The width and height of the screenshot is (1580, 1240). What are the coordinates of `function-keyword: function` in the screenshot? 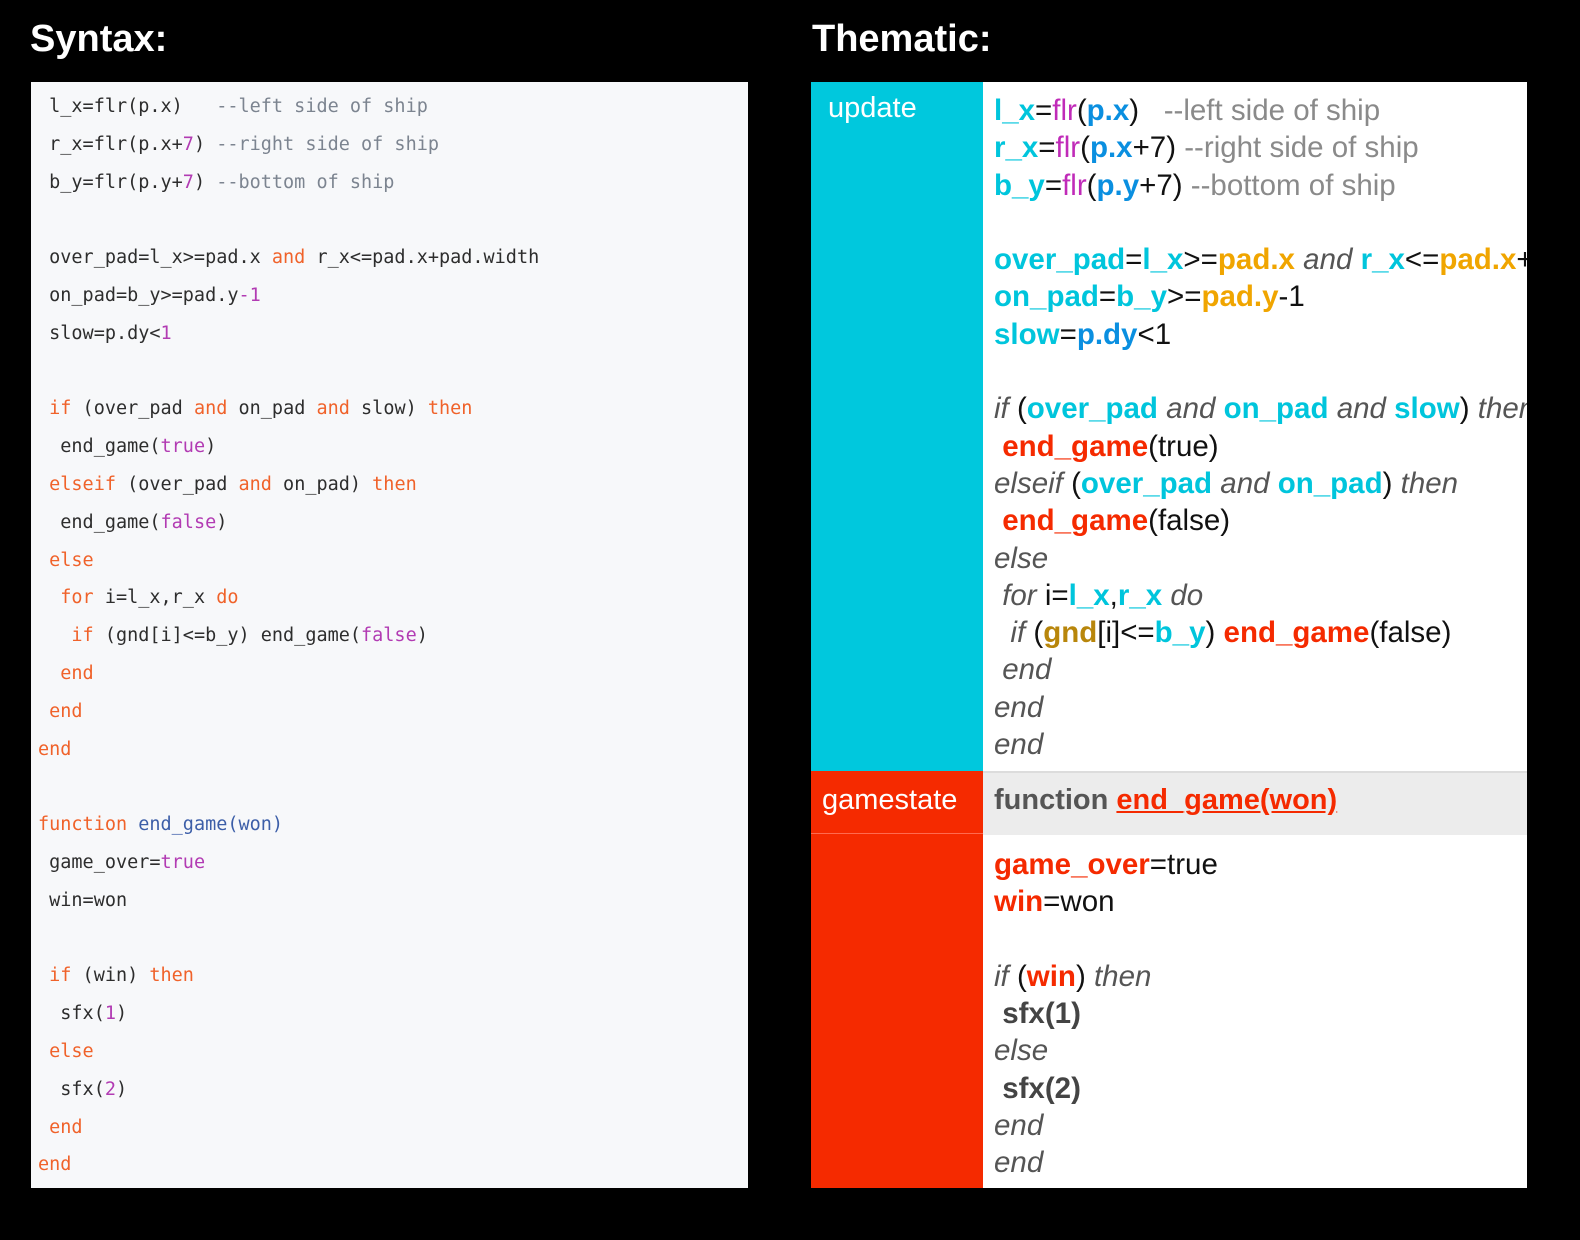 It's located at (1055, 800).